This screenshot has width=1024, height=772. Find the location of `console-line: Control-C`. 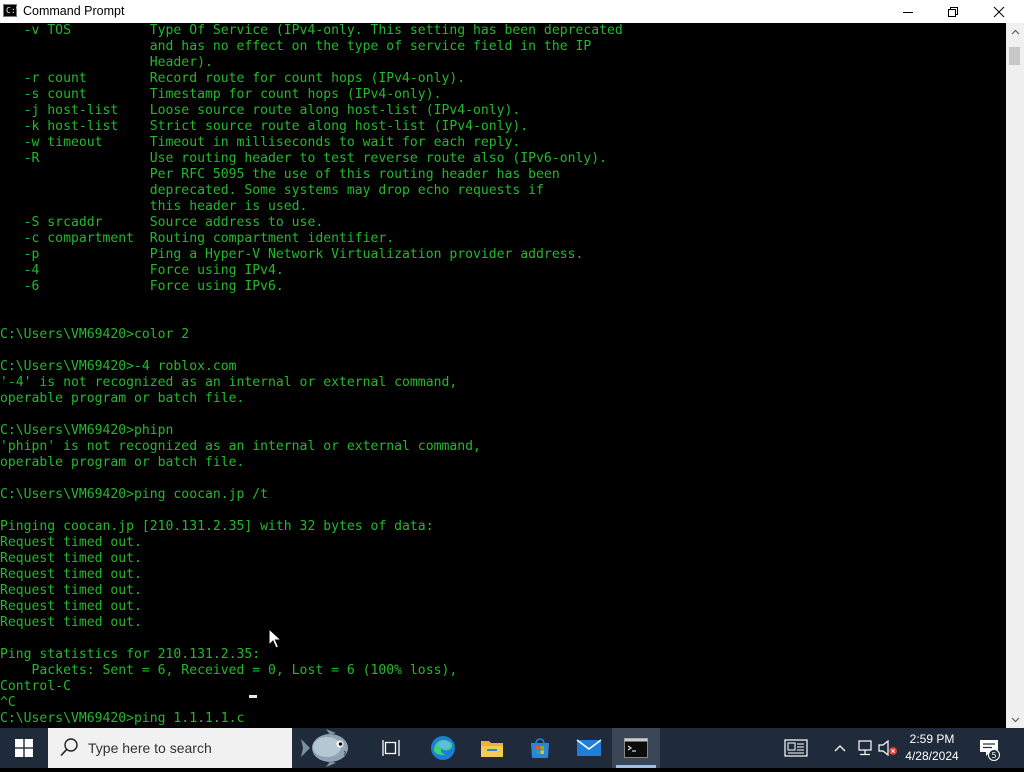

console-line: Control-C is located at coordinates (35, 686).